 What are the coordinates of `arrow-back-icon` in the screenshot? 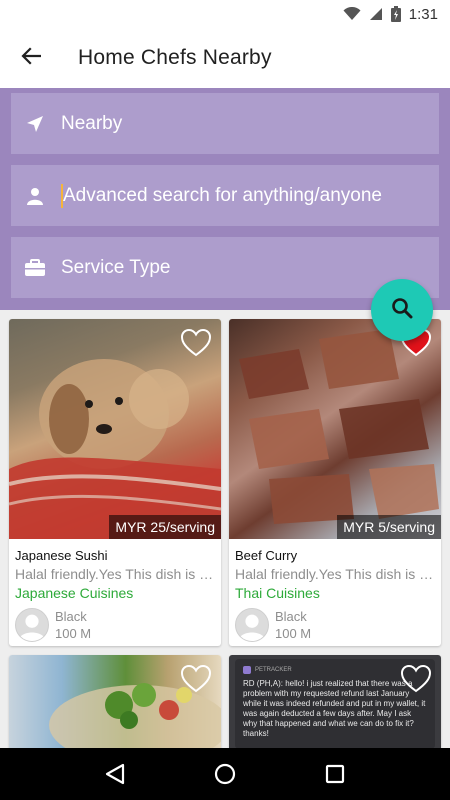 It's located at (31, 58).